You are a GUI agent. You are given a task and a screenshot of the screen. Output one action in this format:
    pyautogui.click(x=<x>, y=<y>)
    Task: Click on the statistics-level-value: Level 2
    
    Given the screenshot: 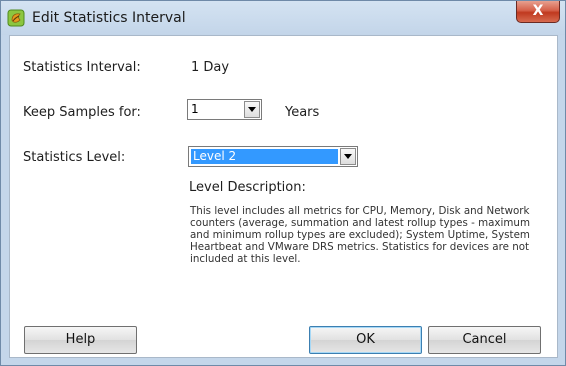 What is the action you would take?
    pyautogui.click(x=264, y=156)
    